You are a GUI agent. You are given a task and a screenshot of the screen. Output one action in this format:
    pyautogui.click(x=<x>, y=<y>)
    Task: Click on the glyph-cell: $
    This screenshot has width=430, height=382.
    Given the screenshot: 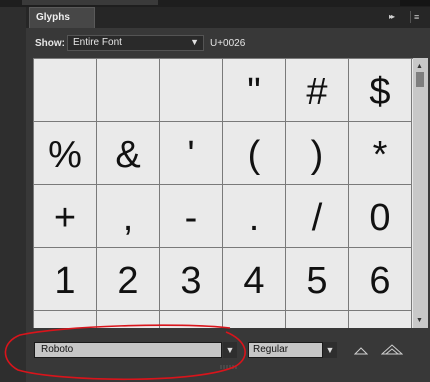 What is the action you would take?
    pyautogui.click(x=380, y=90)
    